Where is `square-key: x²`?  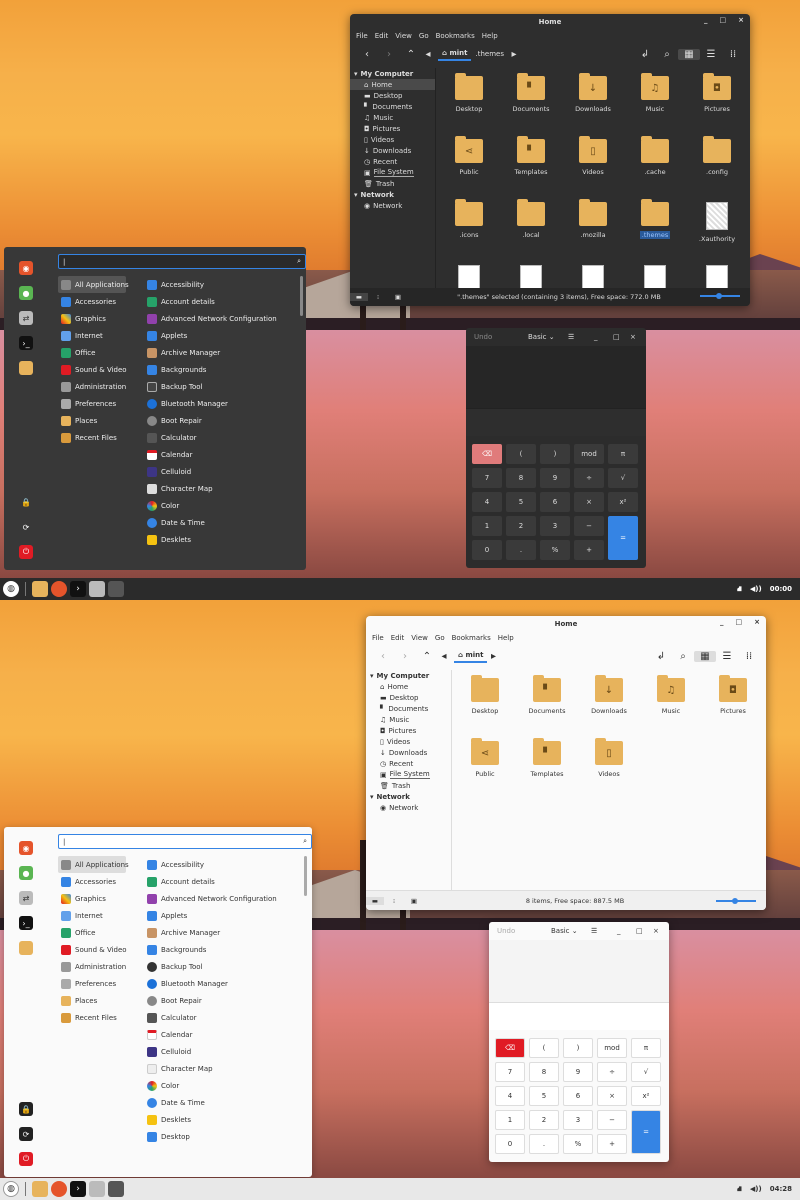 square-key: x² is located at coordinates (623, 502).